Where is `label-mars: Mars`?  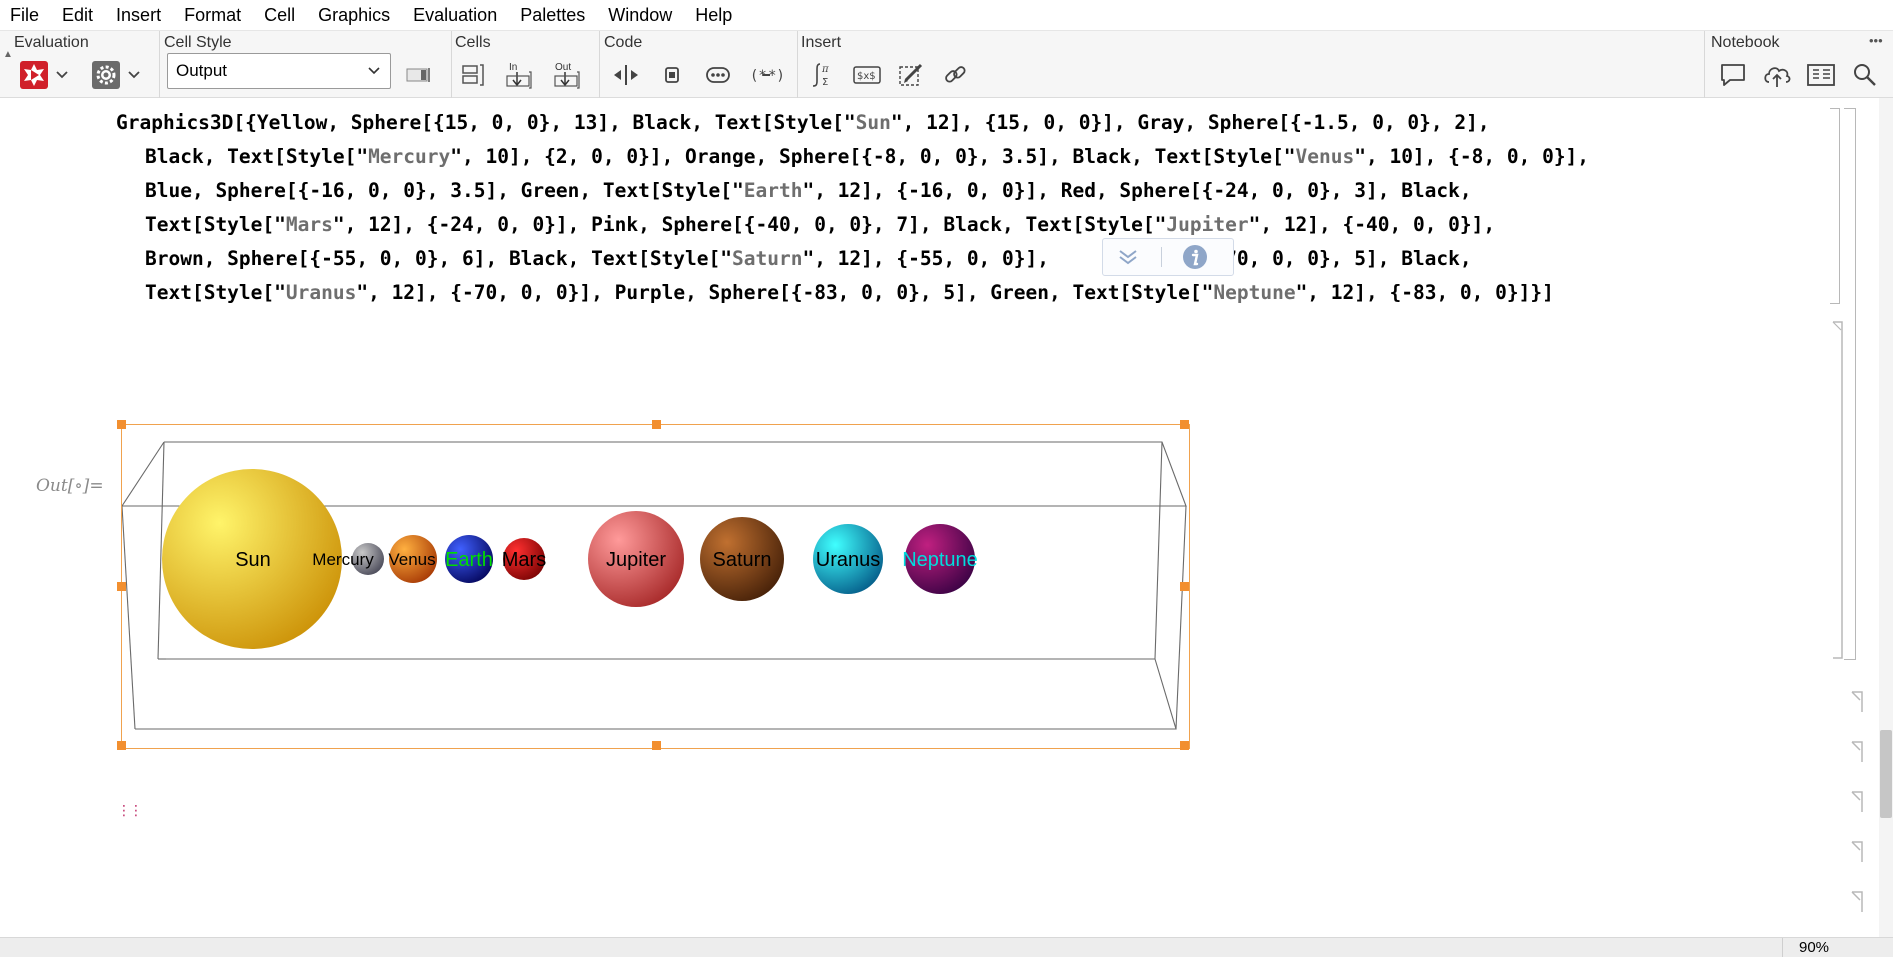
label-mars: Mars is located at coordinates (524, 560).